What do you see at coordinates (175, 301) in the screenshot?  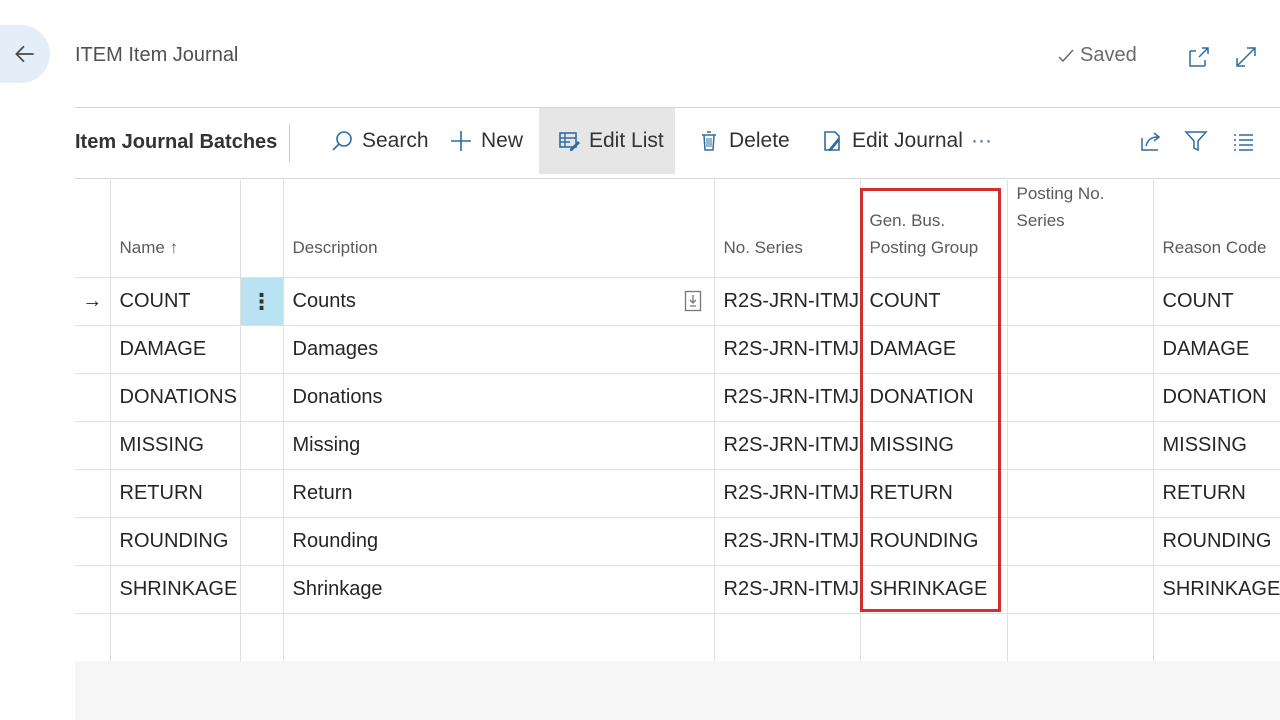 I see `cell-name: COUNT` at bounding box center [175, 301].